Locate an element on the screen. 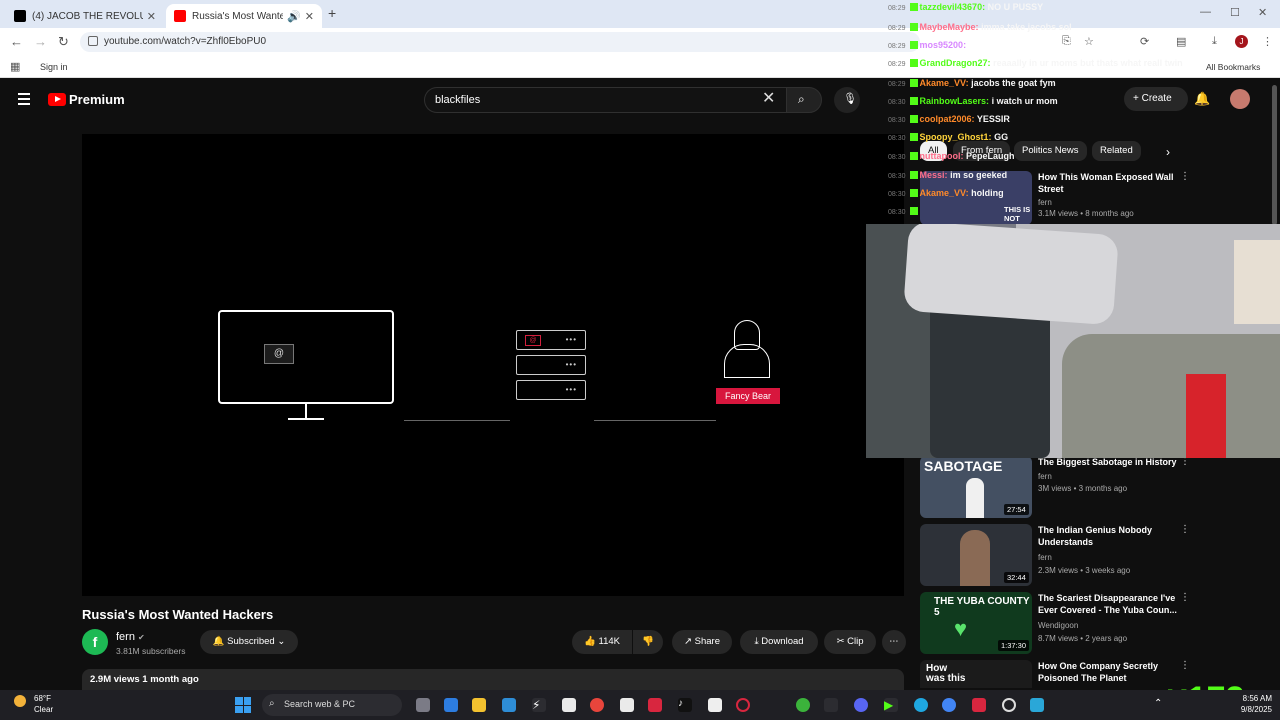 The width and height of the screenshot is (1280, 720). clip-button: ✂ Clip is located at coordinates (850, 642).